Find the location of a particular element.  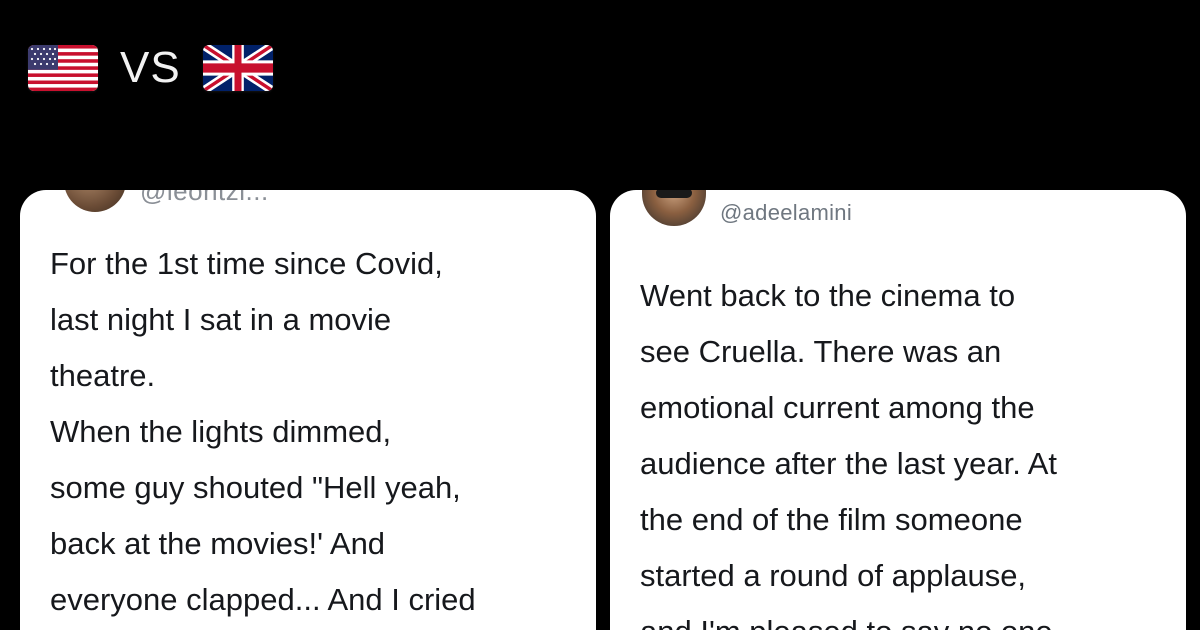

us-flag-icon is located at coordinates (63, 68).